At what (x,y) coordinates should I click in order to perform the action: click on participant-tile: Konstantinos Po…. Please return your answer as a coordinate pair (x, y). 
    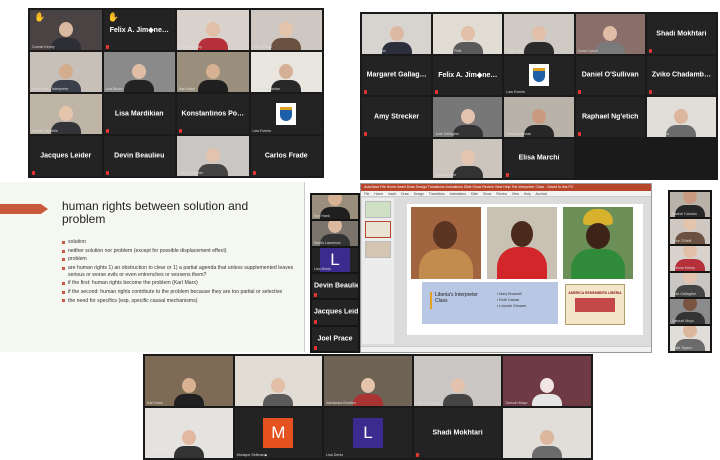
    Looking at the image, I should click on (213, 114).